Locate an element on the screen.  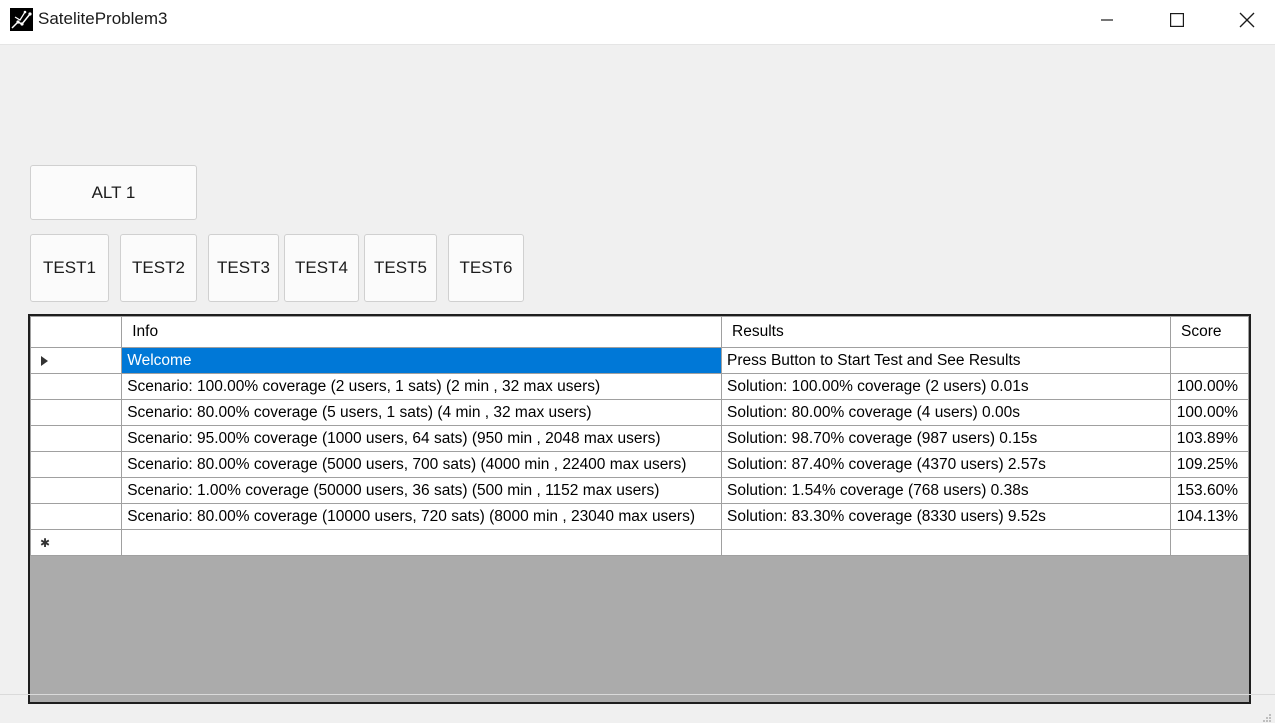
column-header-score: Score is located at coordinates (1209, 332).